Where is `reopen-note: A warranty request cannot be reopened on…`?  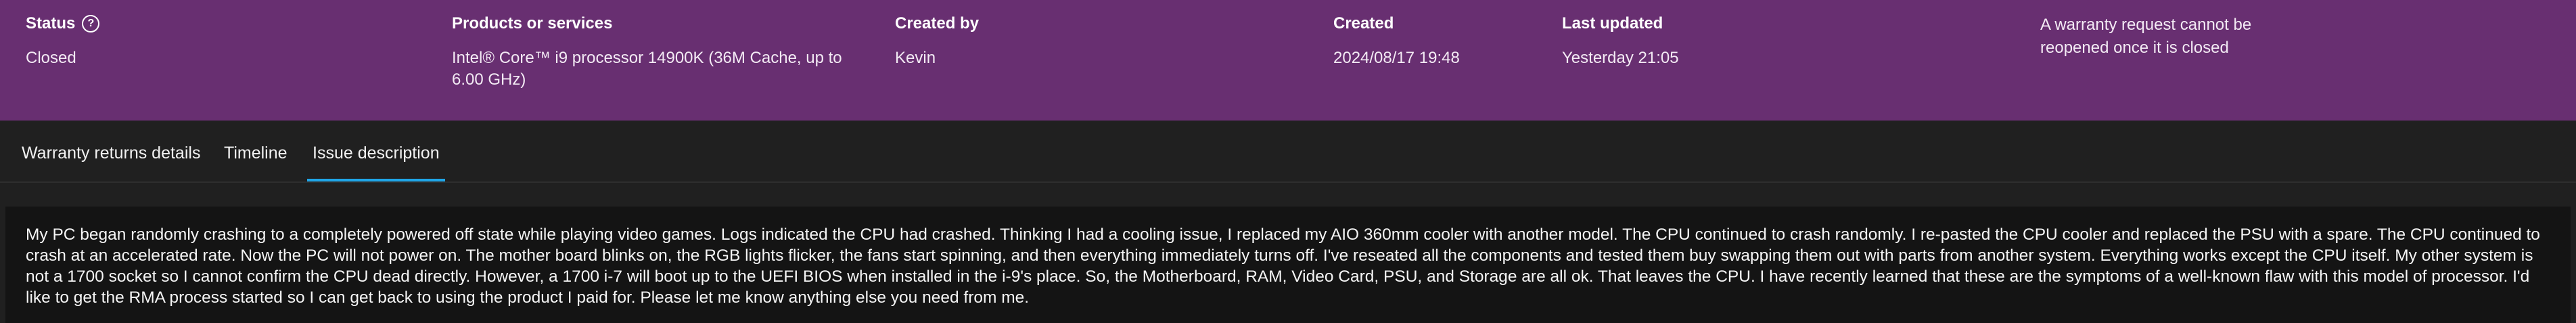 reopen-note: A warranty request cannot be reopened on… is located at coordinates (2146, 36).